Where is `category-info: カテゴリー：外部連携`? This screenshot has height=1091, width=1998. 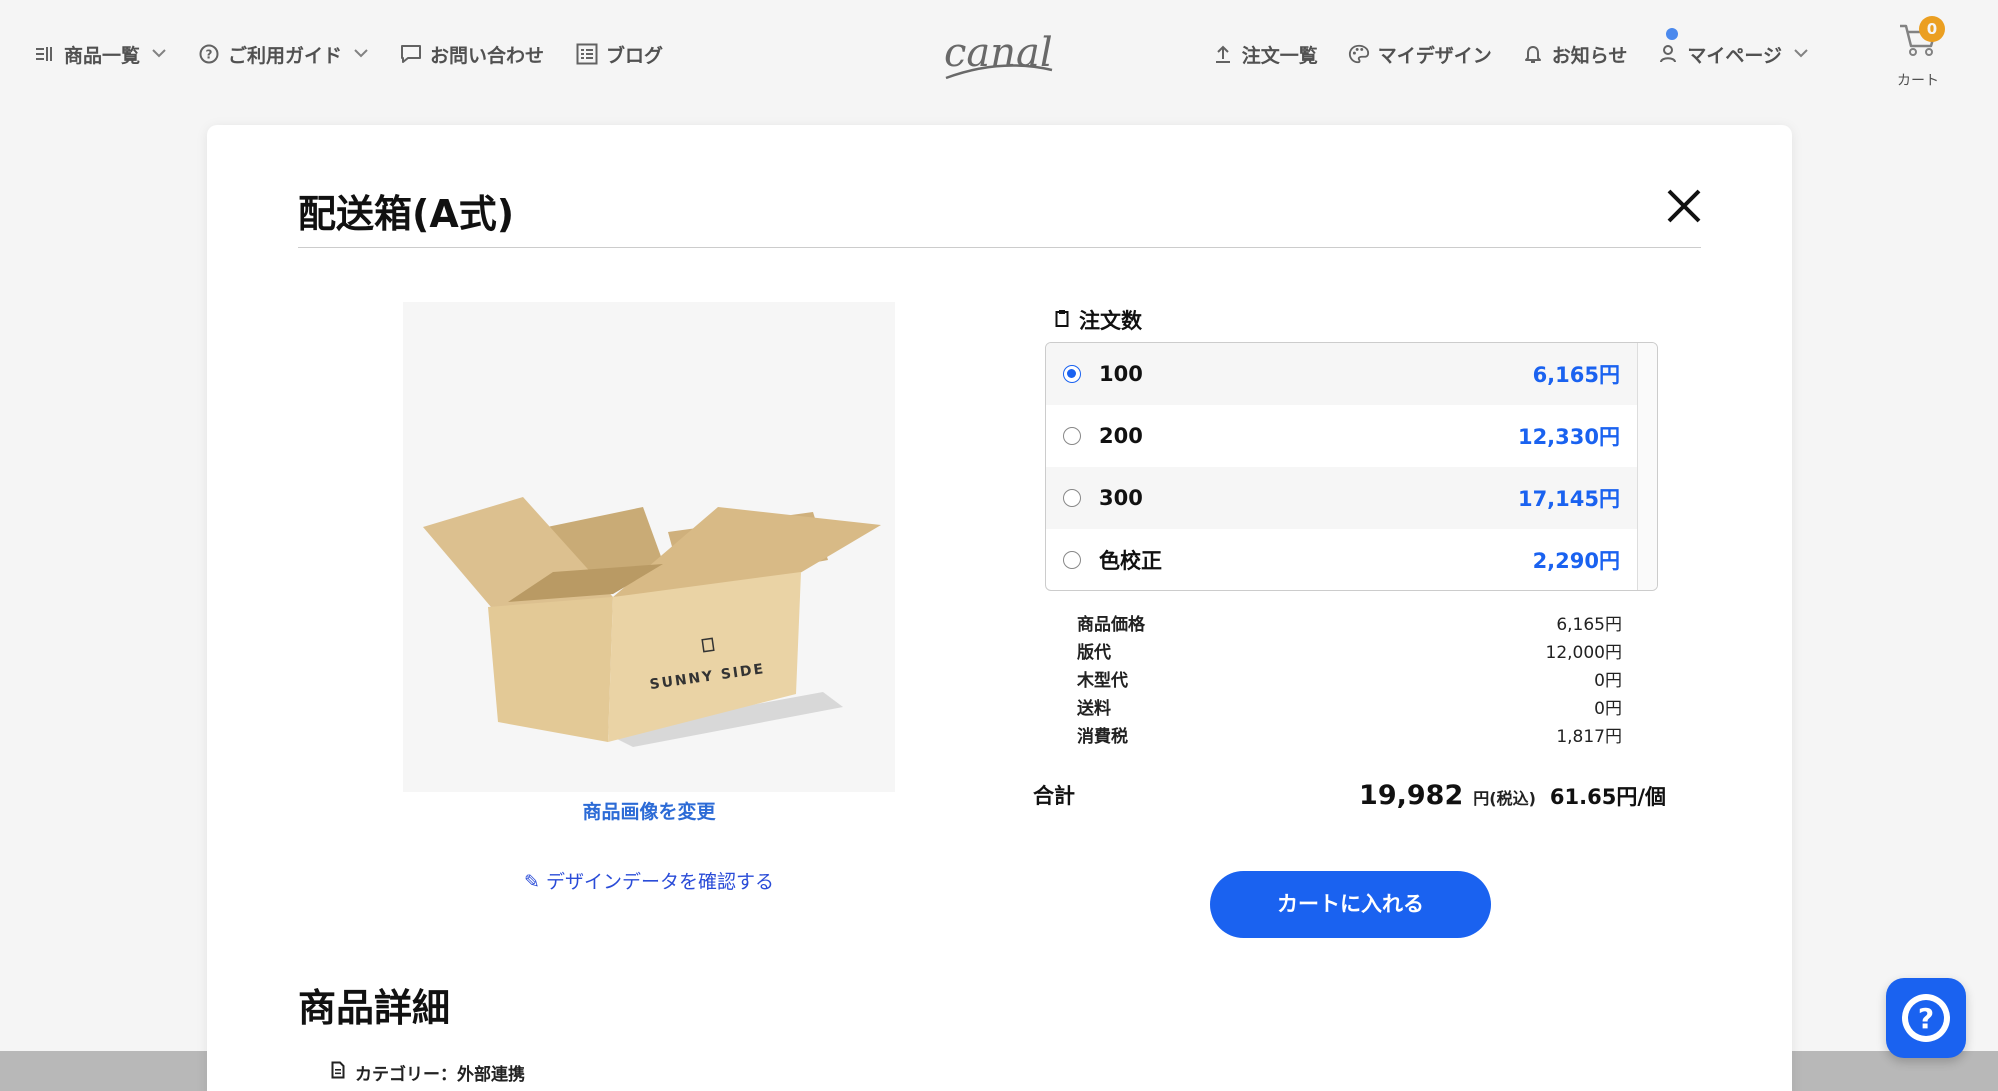
category-info: カテゴリー：外部連携 is located at coordinates (428, 1072).